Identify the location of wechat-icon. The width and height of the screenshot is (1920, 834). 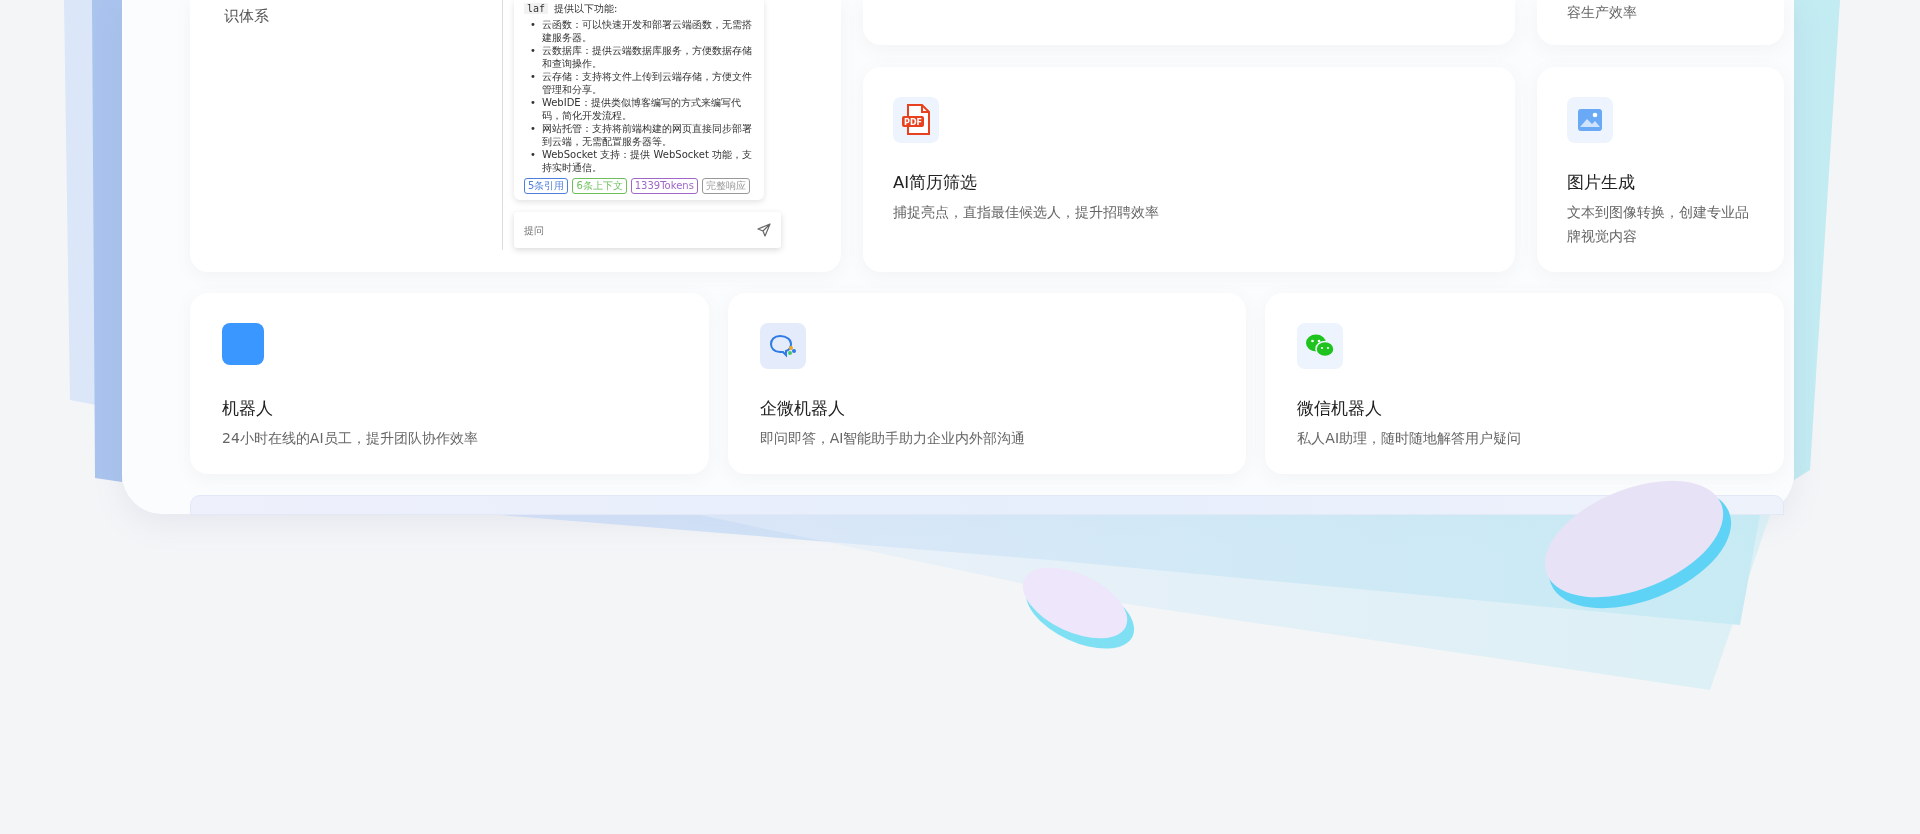
(1320, 346).